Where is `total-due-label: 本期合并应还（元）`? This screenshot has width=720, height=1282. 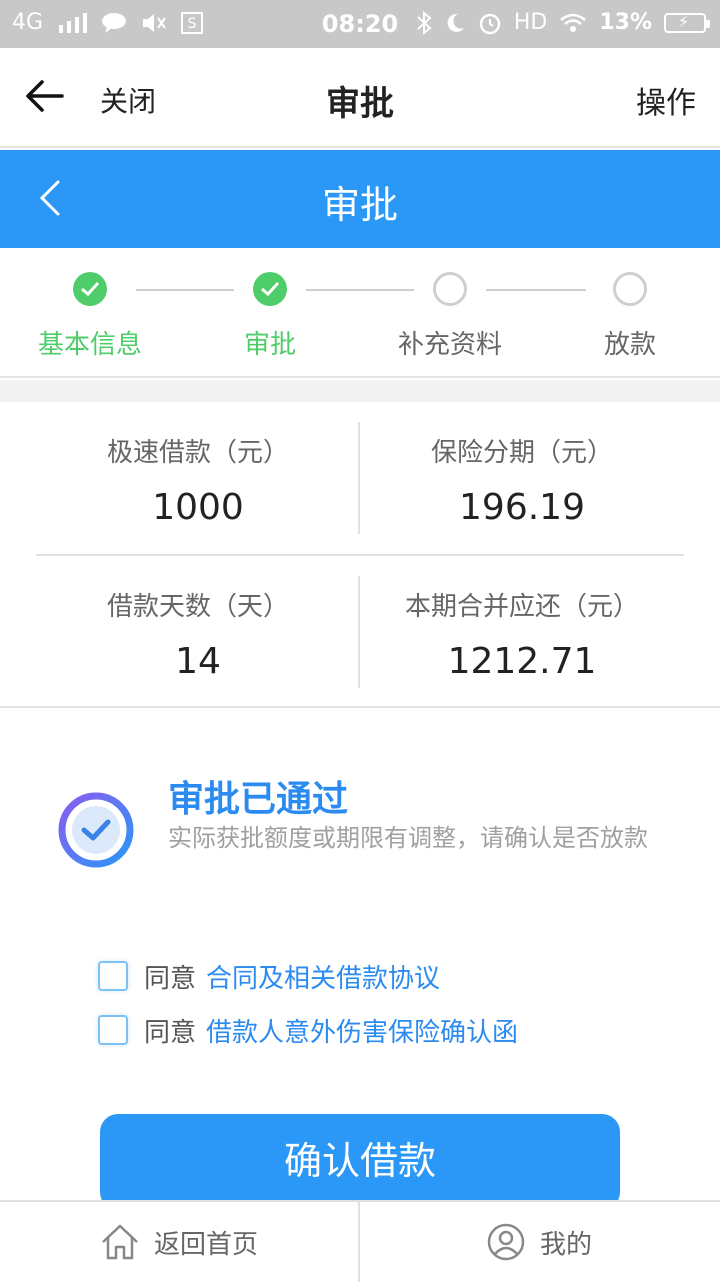 total-due-label: 本期合并应还（元） is located at coordinates (521, 607).